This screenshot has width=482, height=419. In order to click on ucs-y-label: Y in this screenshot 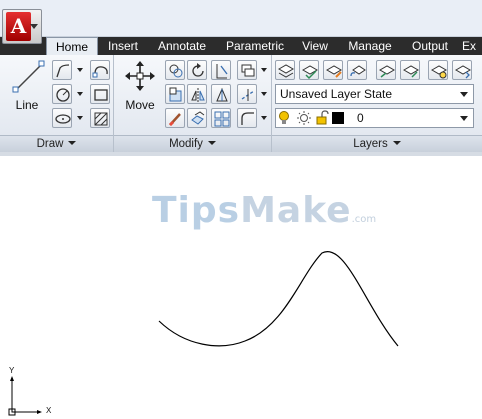, I will do `click(12, 370)`.